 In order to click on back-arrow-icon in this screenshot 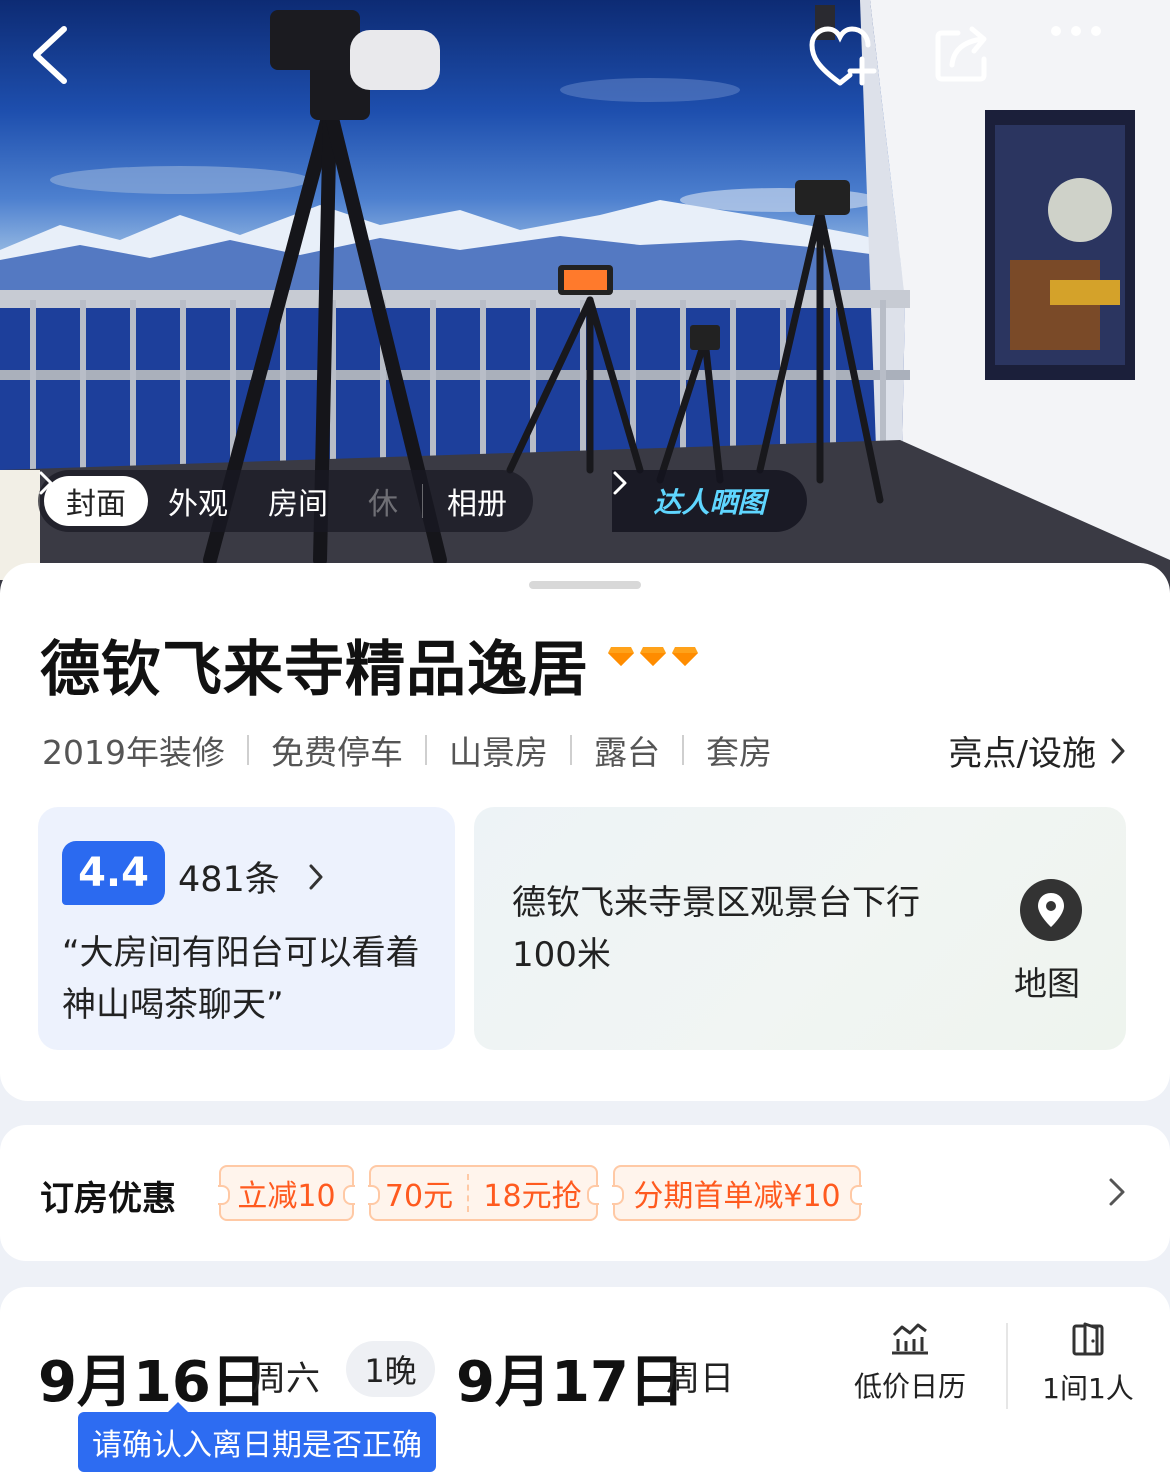, I will do `click(50, 55)`.